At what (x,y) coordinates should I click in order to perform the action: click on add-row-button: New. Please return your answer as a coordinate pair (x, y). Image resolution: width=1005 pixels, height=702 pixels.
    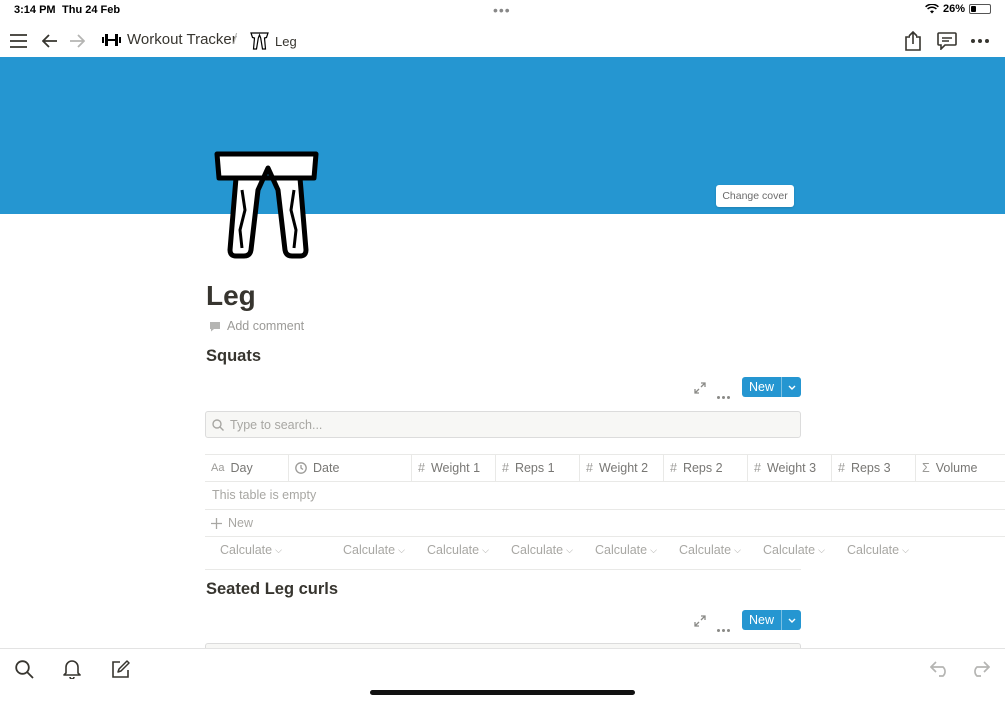
    Looking at the image, I should click on (605, 523).